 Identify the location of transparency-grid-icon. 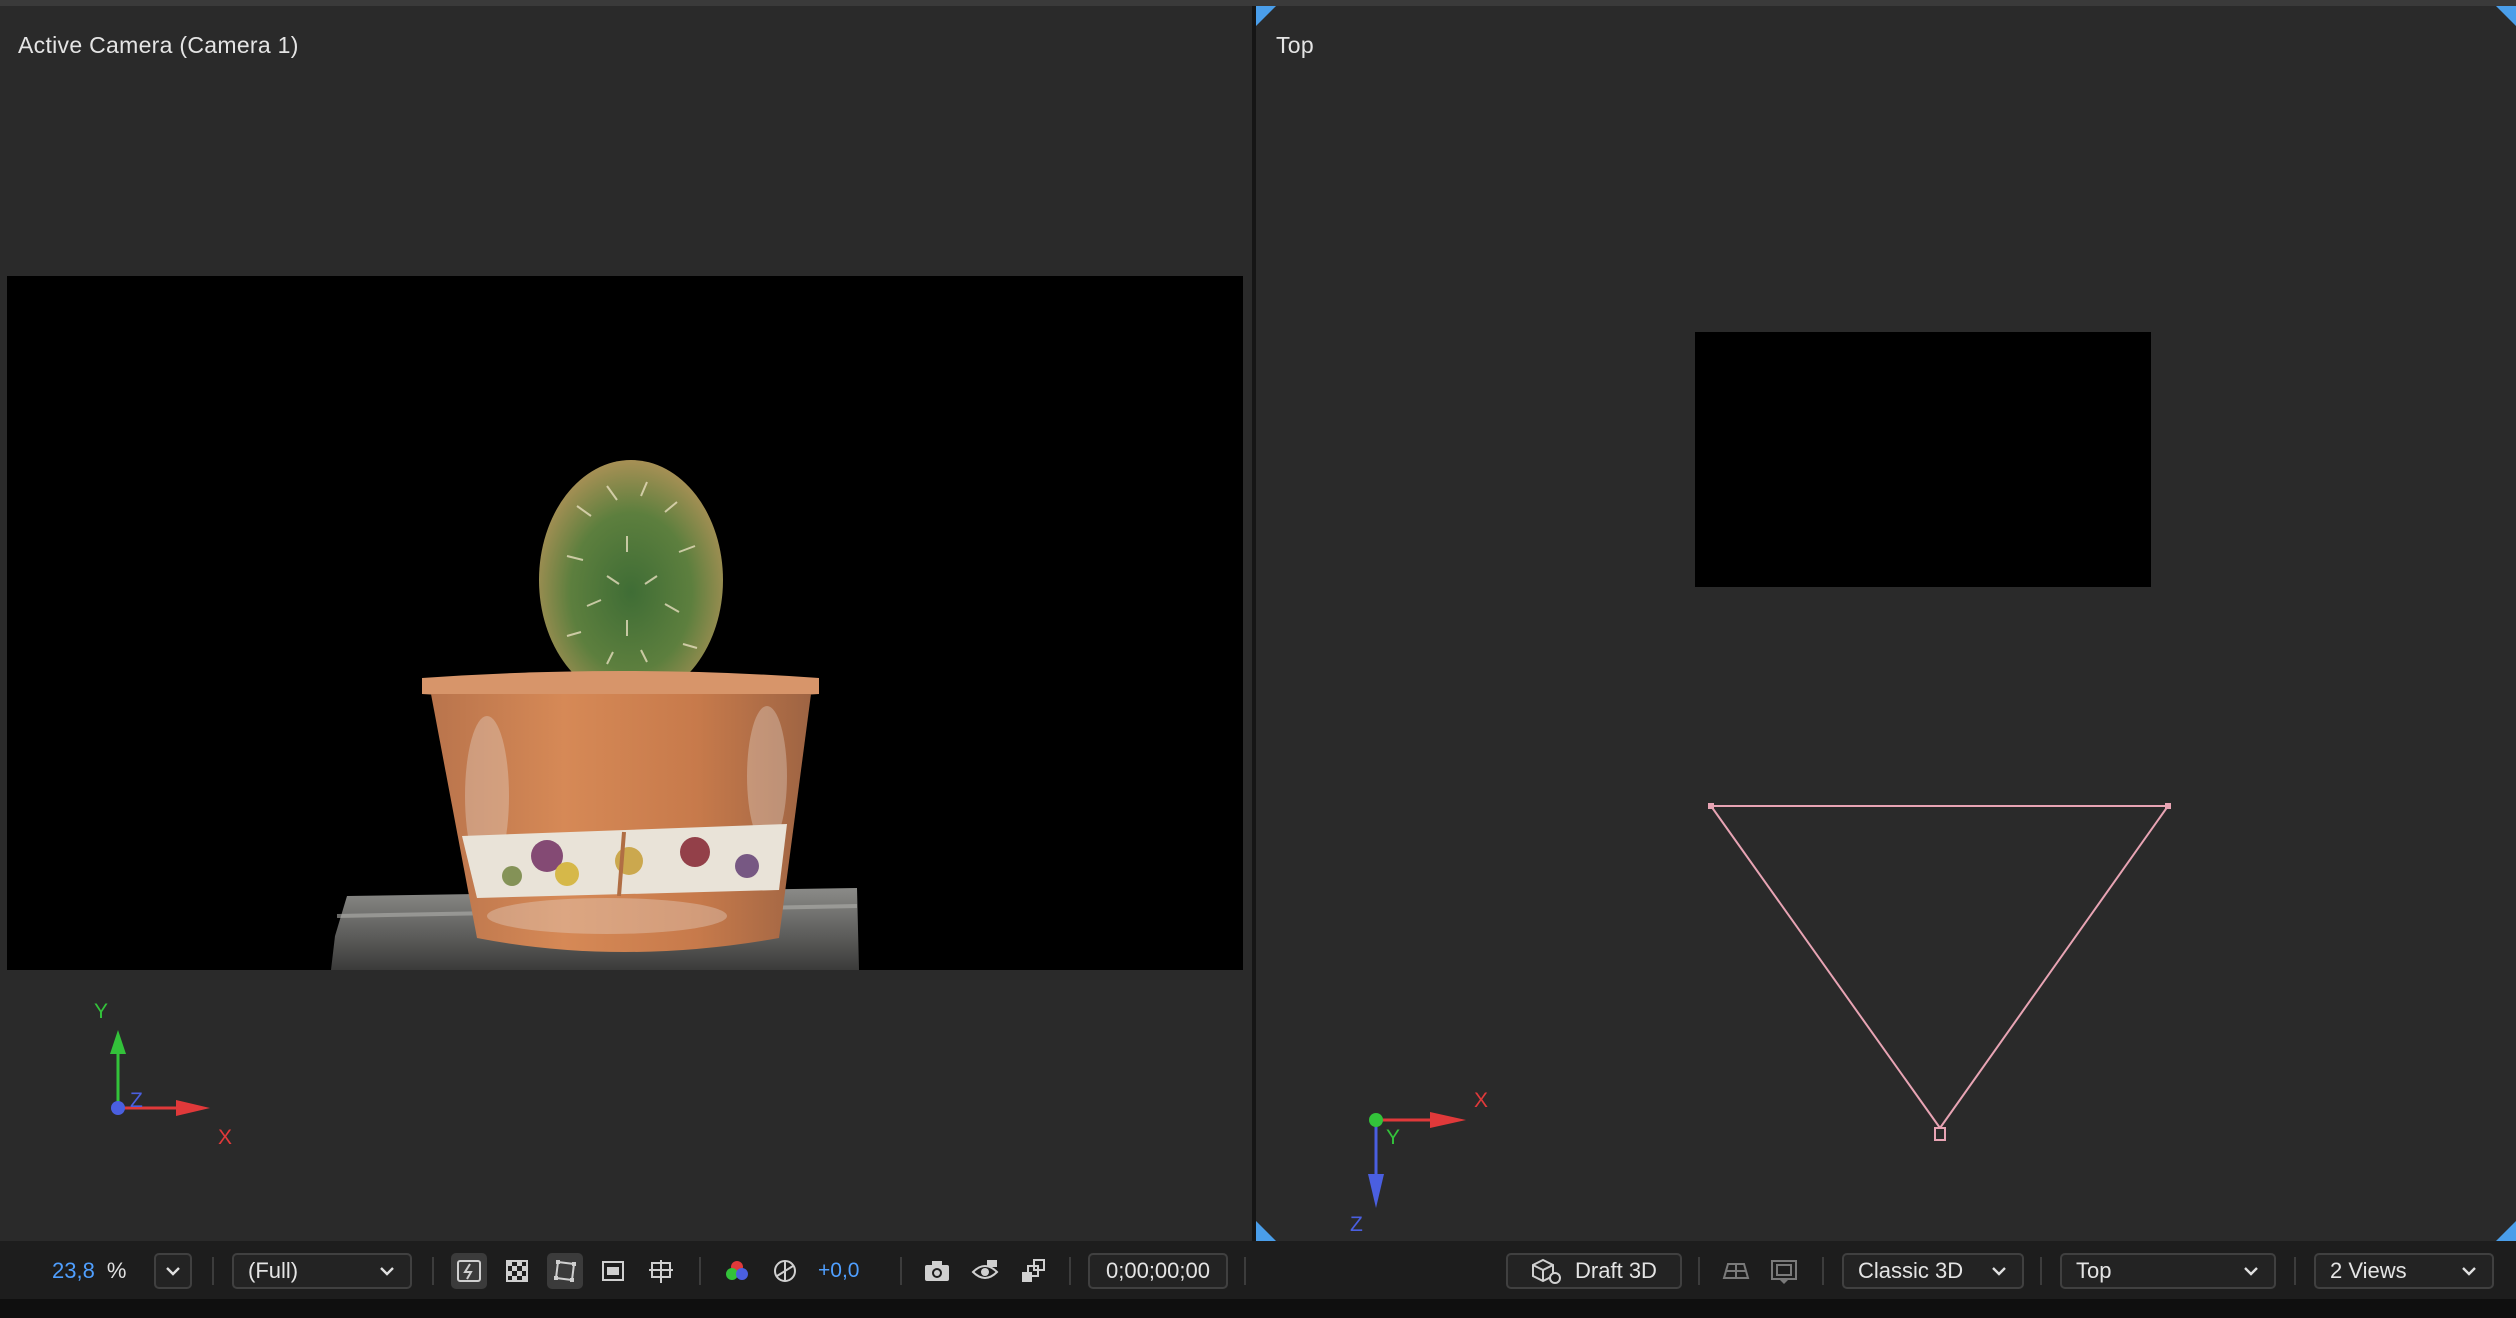
(517, 1271).